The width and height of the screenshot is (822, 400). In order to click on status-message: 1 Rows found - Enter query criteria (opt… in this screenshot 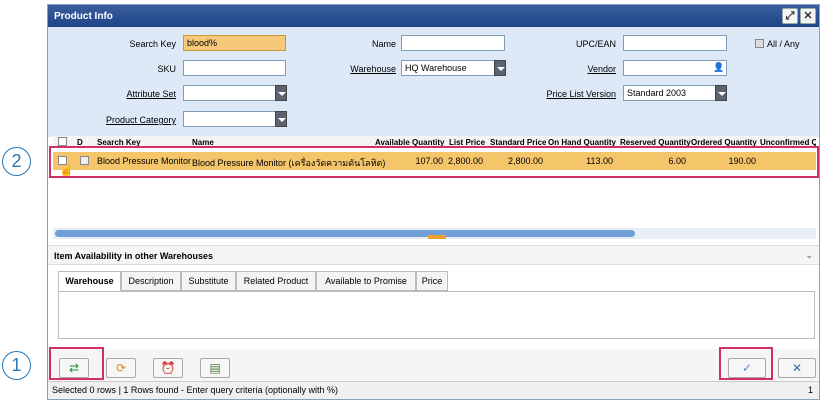, I will do `click(231, 390)`.